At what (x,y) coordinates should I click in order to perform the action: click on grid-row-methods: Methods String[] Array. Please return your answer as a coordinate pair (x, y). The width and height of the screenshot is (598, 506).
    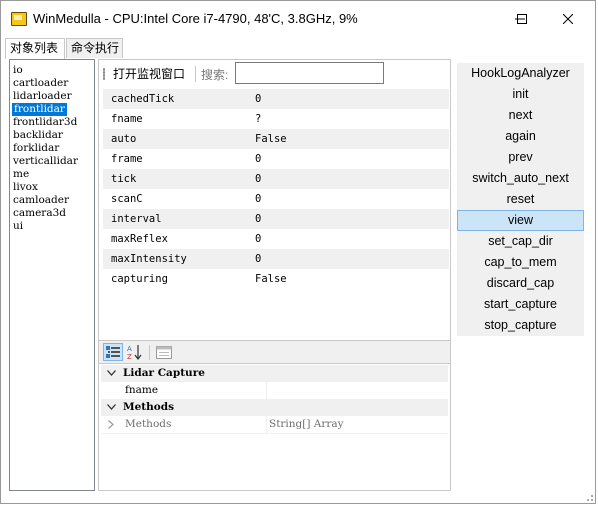
    Looking at the image, I should click on (274, 425).